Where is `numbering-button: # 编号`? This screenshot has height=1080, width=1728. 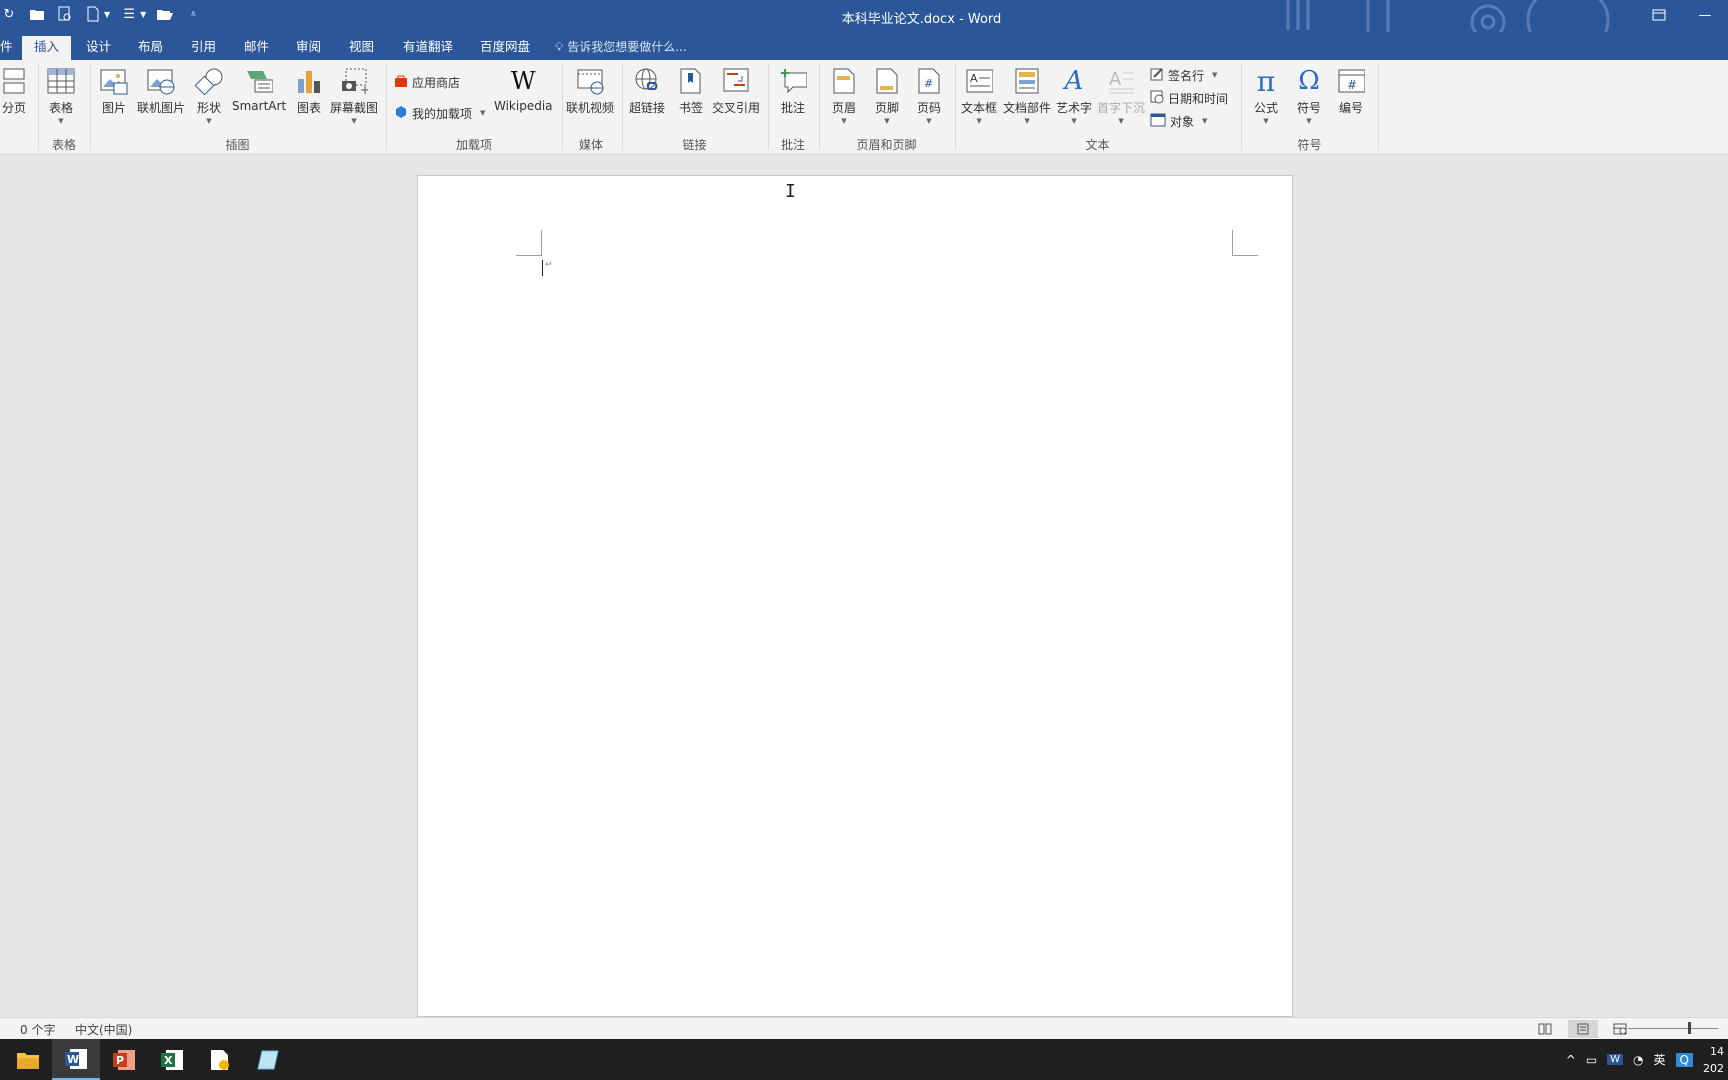
numbering-button: # 编号 is located at coordinates (1351, 91).